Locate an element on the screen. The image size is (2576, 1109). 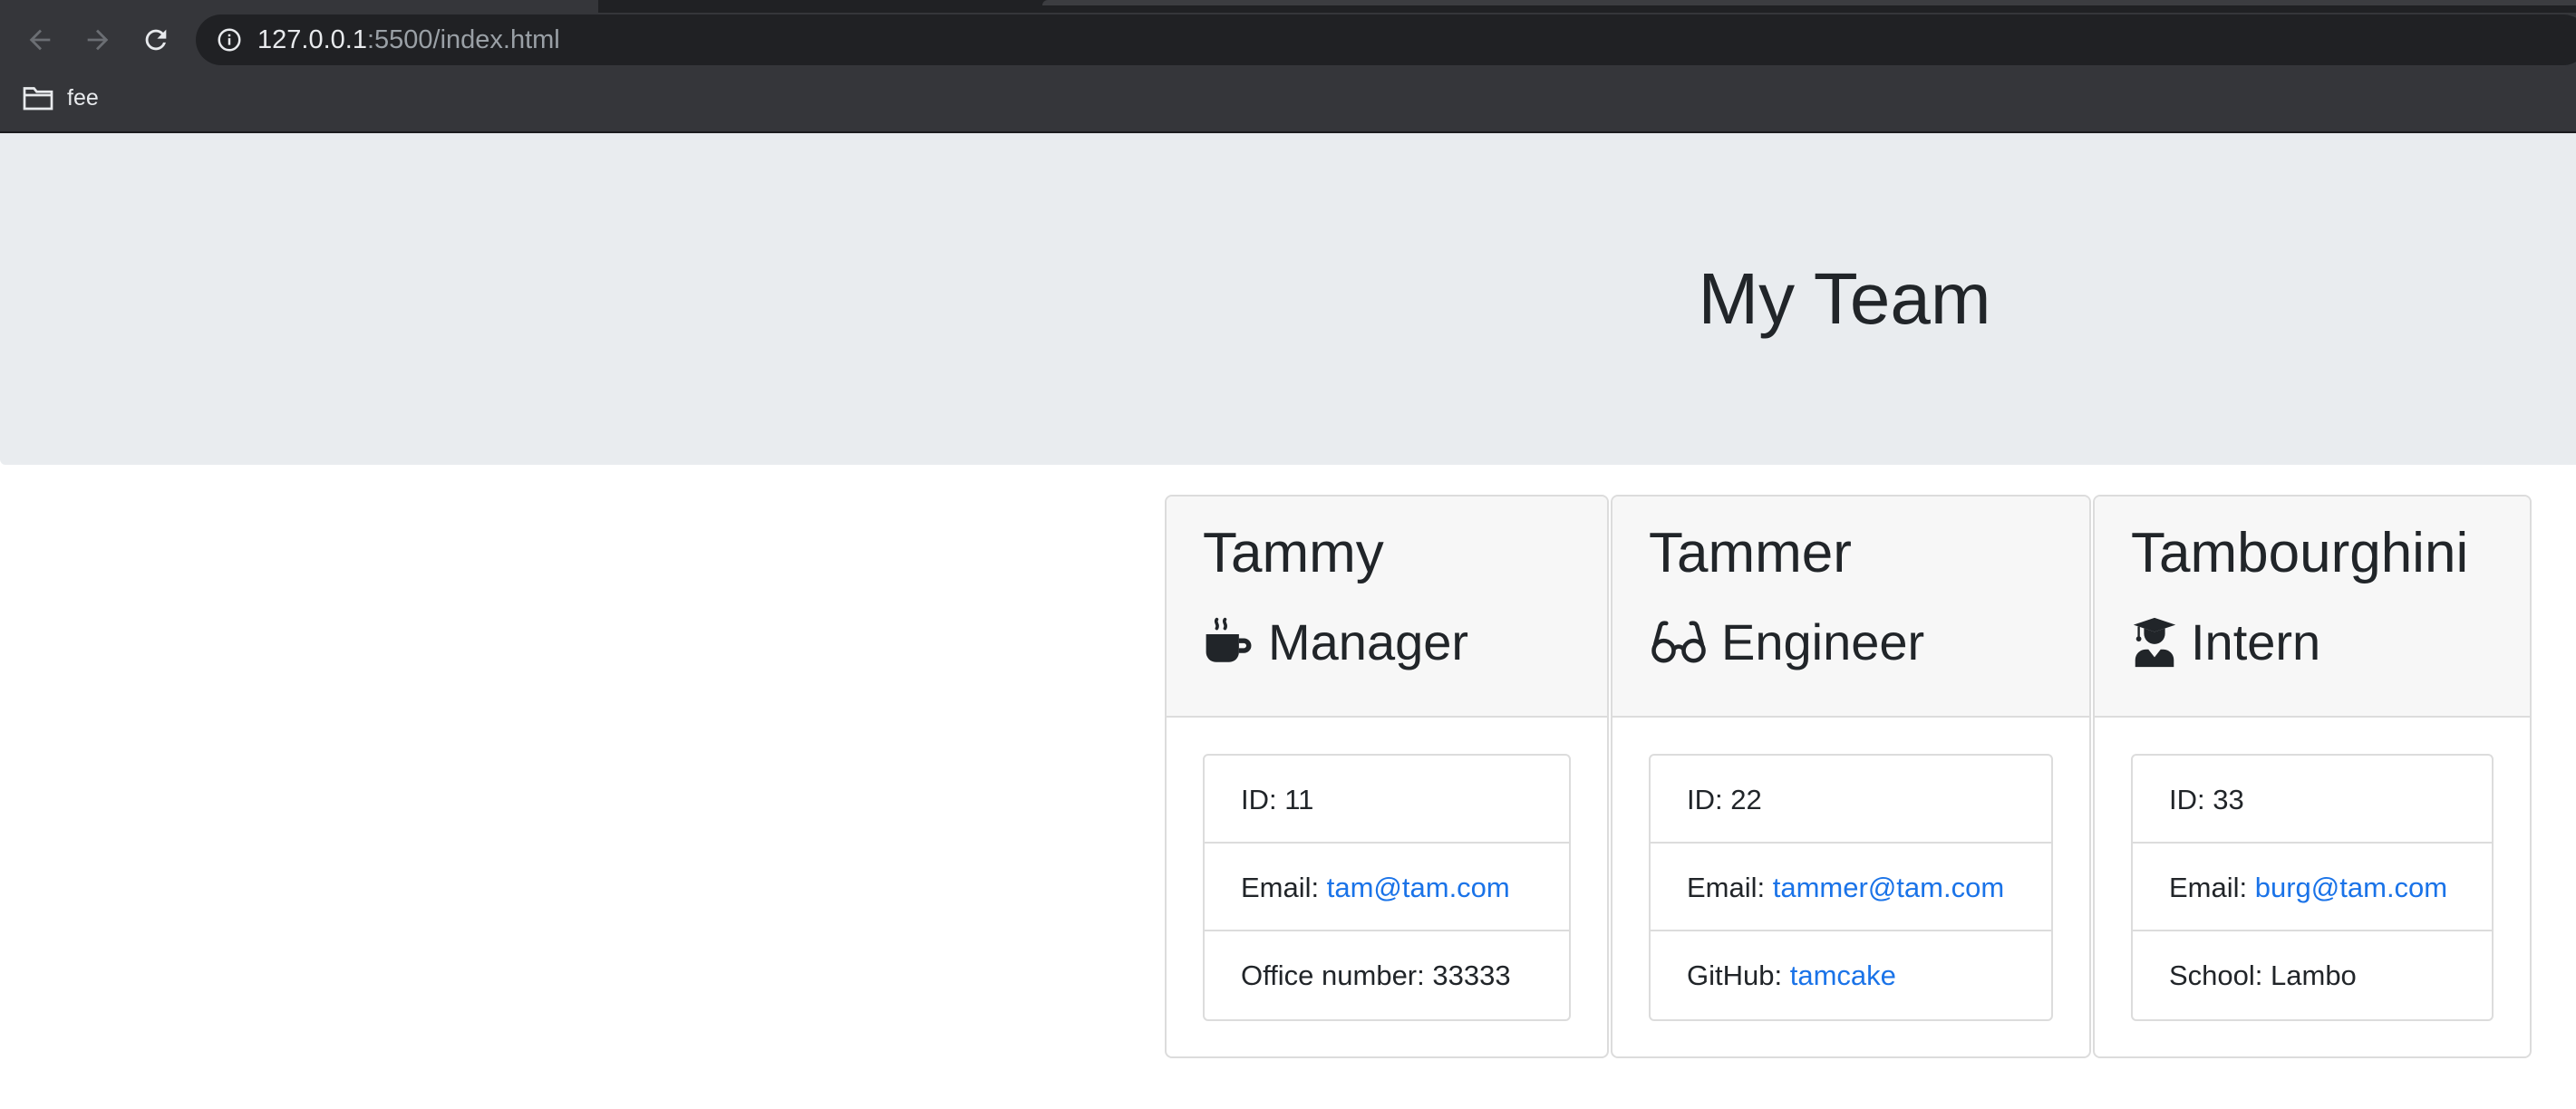
url-text: 127.0.0.1:5500/index.html is located at coordinates (408, 40).